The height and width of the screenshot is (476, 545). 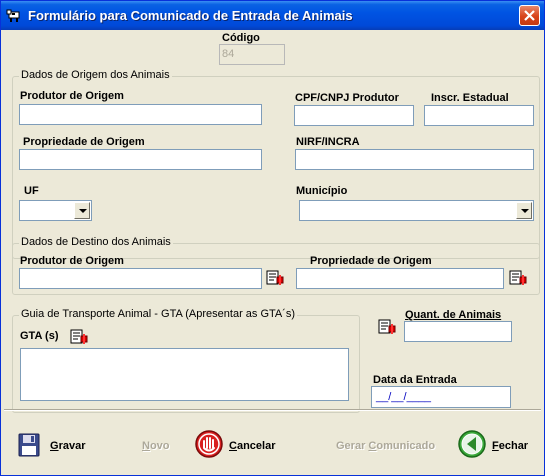 I want to click on cancelar-label: ancelar, so click(x=256, y=446).